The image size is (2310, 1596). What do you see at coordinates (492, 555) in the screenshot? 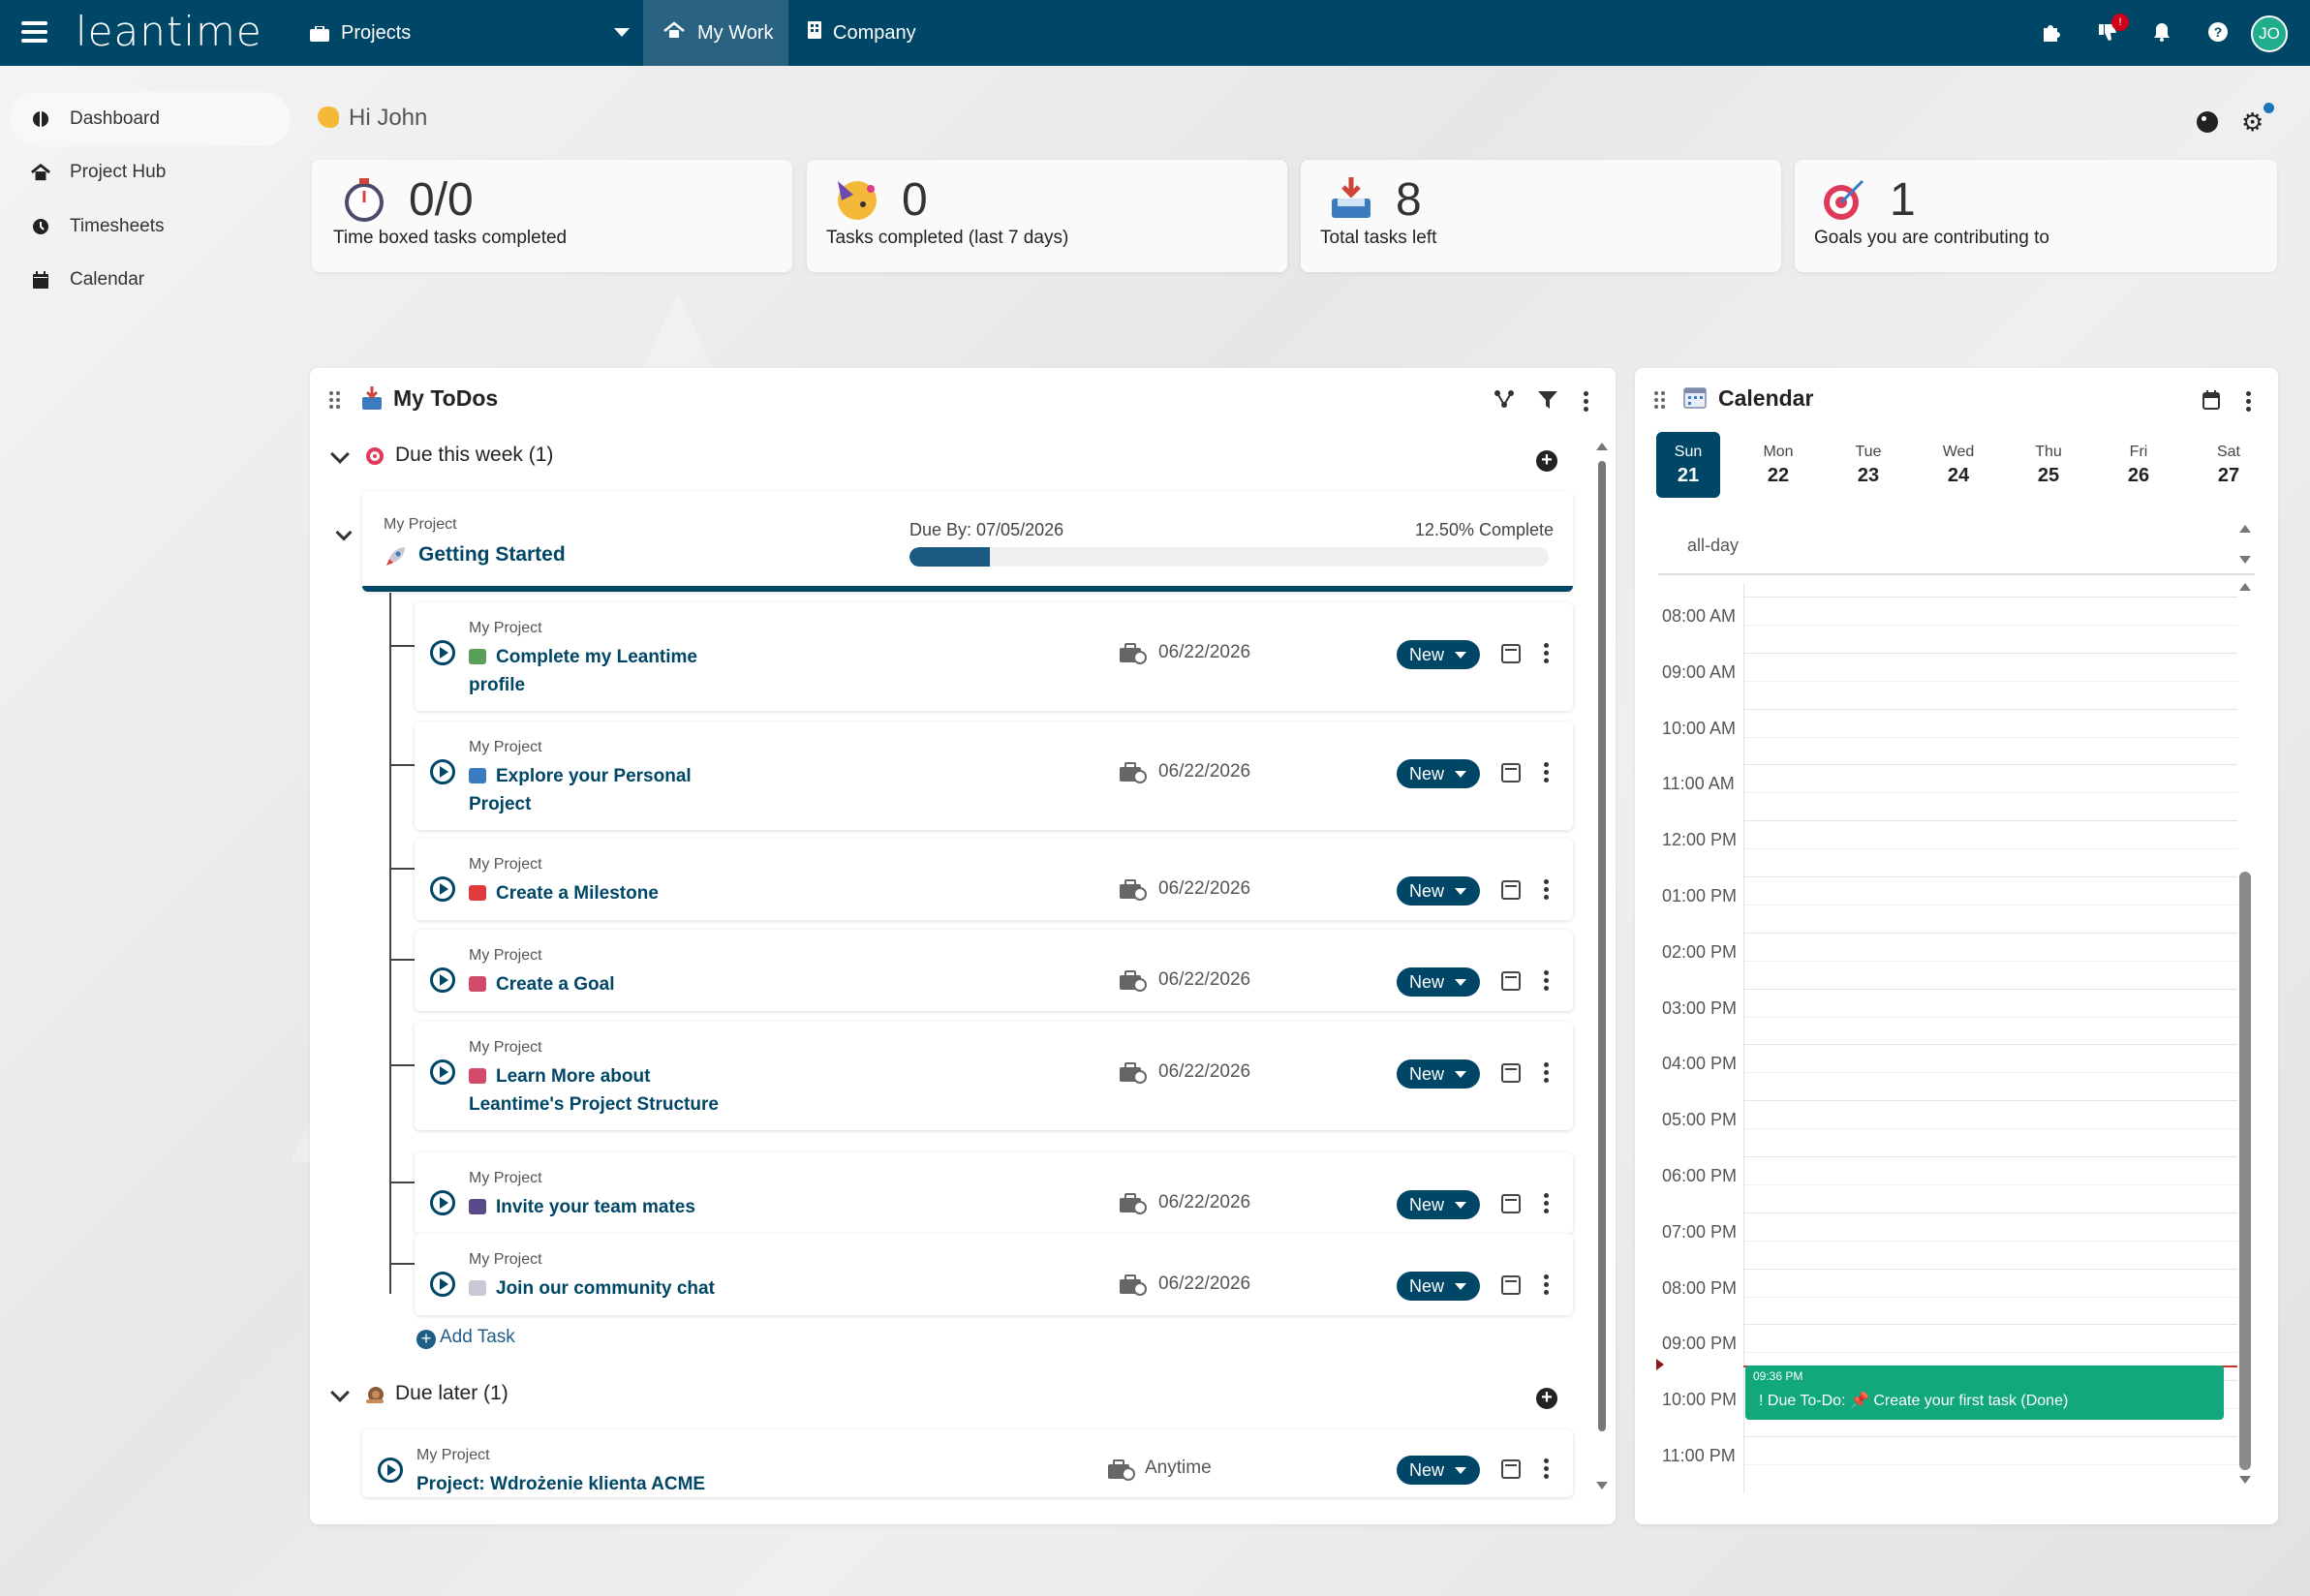
I see `milestone-name: Getting Started` at bounding box center [492, 555].